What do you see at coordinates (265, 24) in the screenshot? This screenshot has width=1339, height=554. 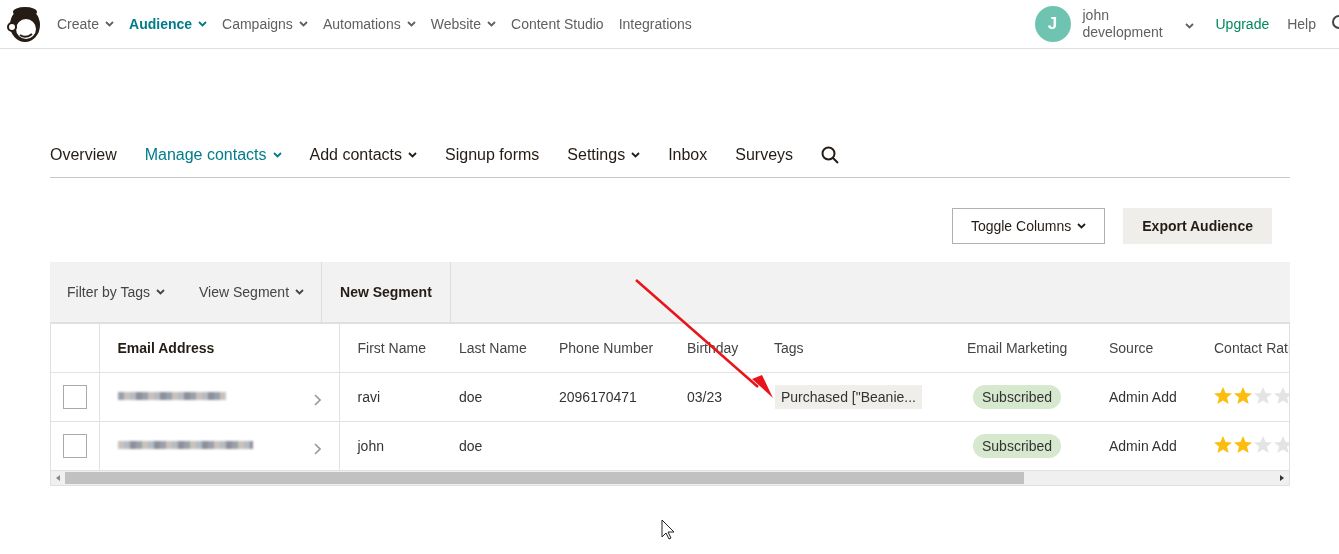 I see `nav-menu-item: Campaigns` at bounding box center [265, 24].